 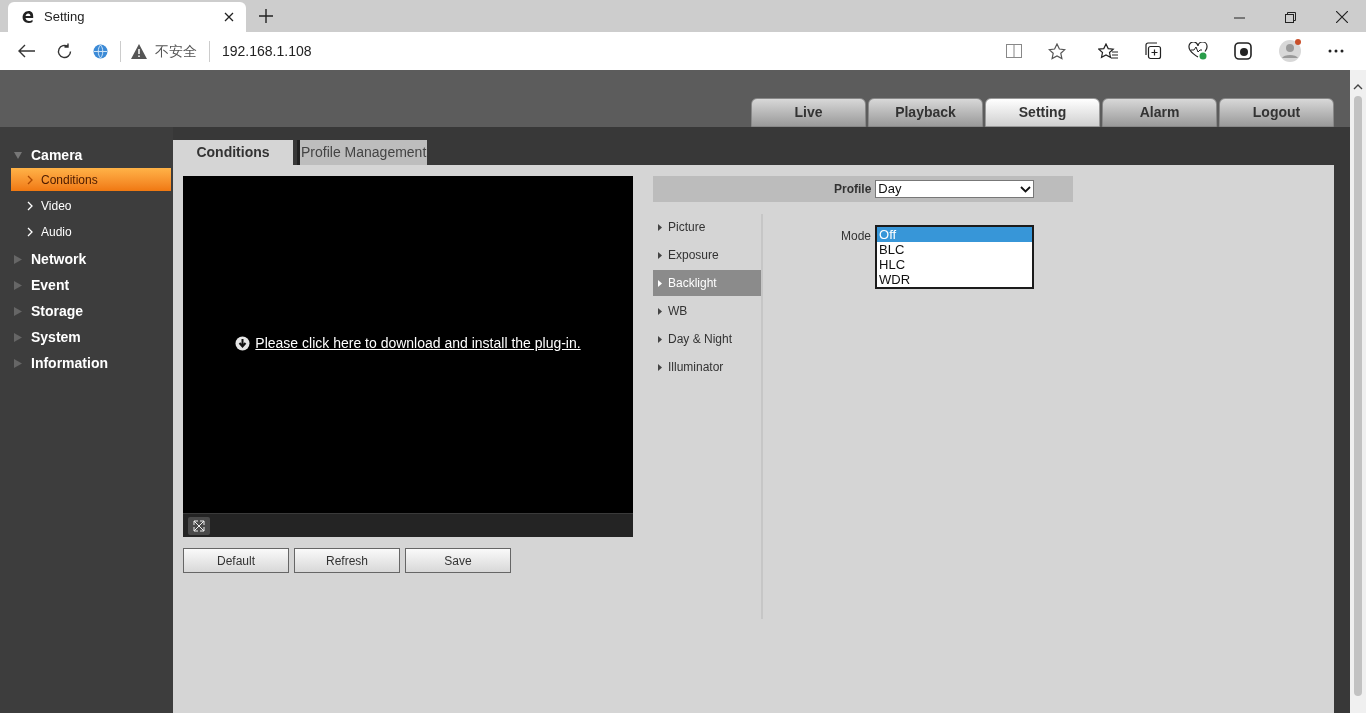 I want to click on scrollbar, so click(x=1358, y=391).